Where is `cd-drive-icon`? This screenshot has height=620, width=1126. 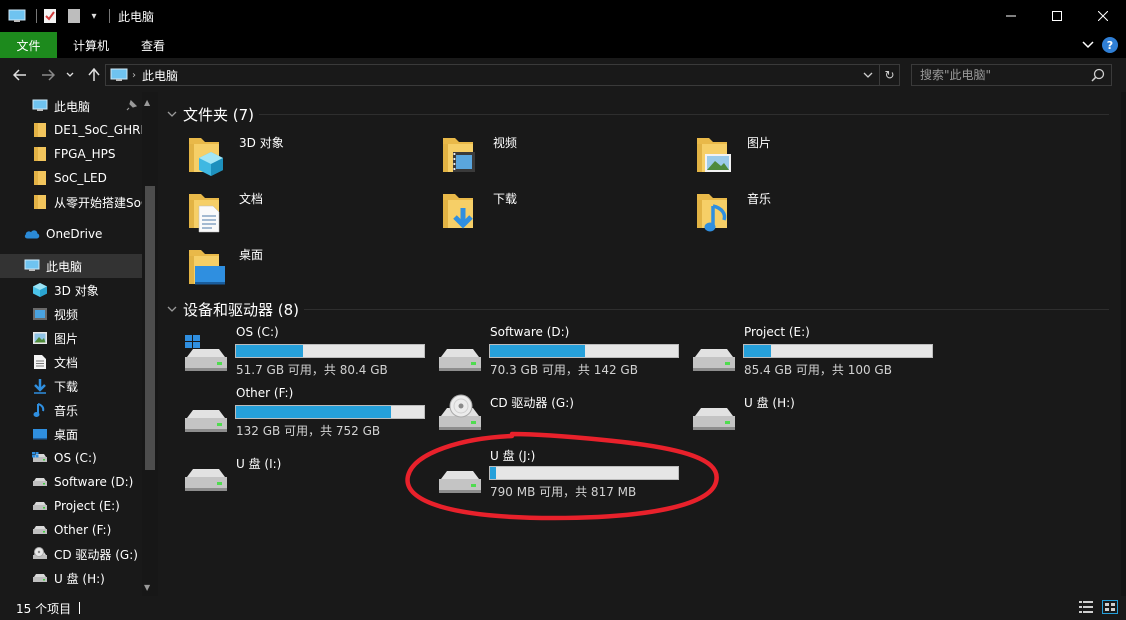 cd-drive-icon is located at coordinates (40, 554).